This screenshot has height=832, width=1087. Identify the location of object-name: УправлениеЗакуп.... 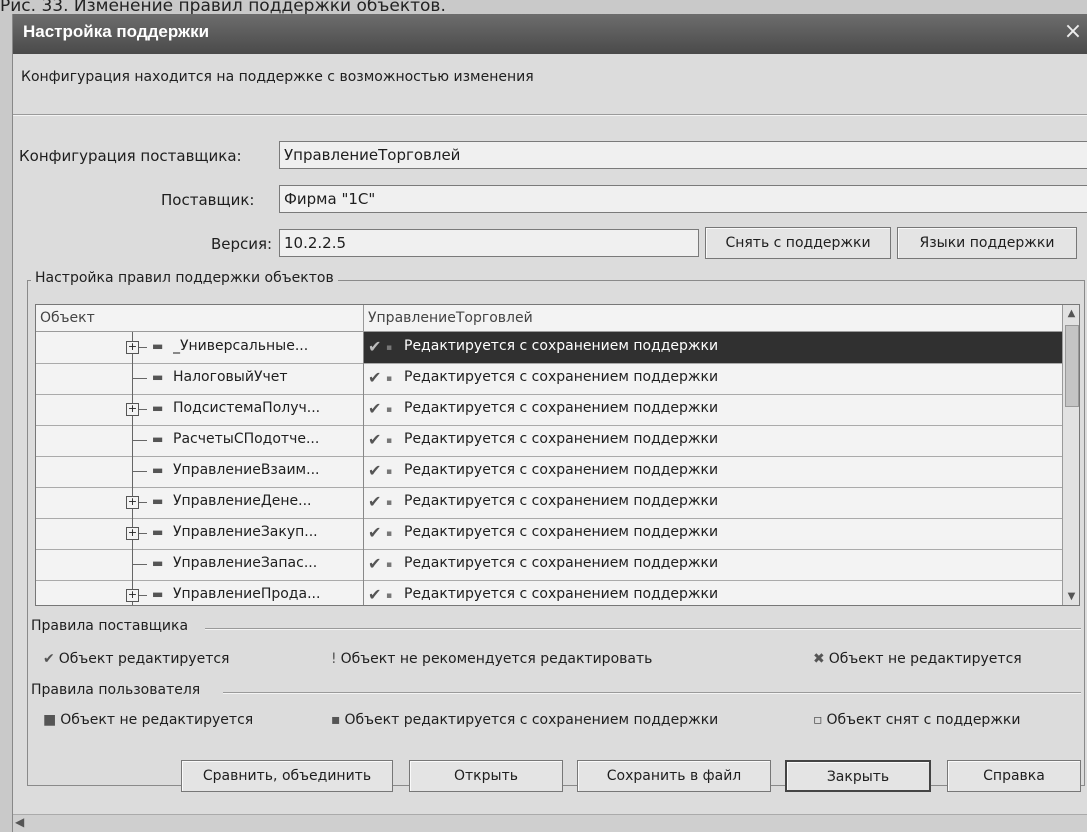
(245, 532).